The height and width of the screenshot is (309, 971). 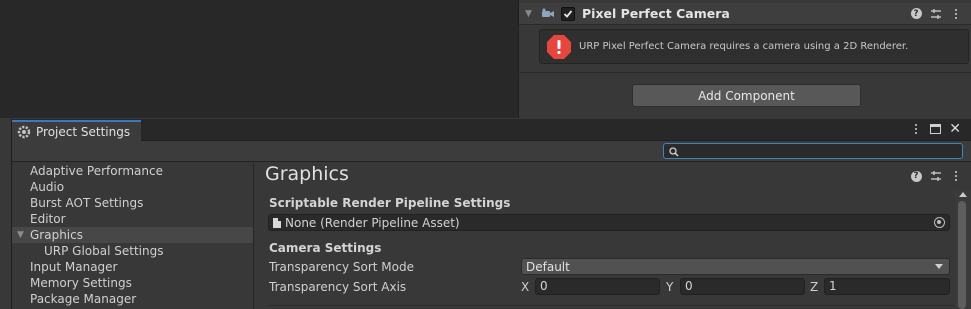 What do you see at coordinates (609, 222) in the screenshot?
I see `render-pipeline-asset-field: None (Render Pipeline Asset)` at bounding box center [609, 222].